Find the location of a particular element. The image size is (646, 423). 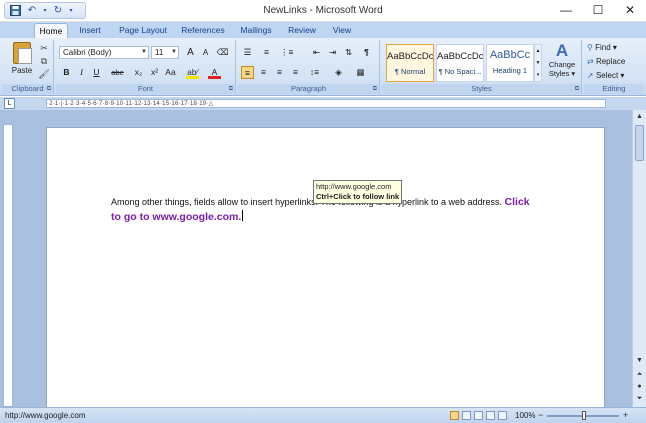

next-page-icon: ⏷ is located at coordinates (639, 398).